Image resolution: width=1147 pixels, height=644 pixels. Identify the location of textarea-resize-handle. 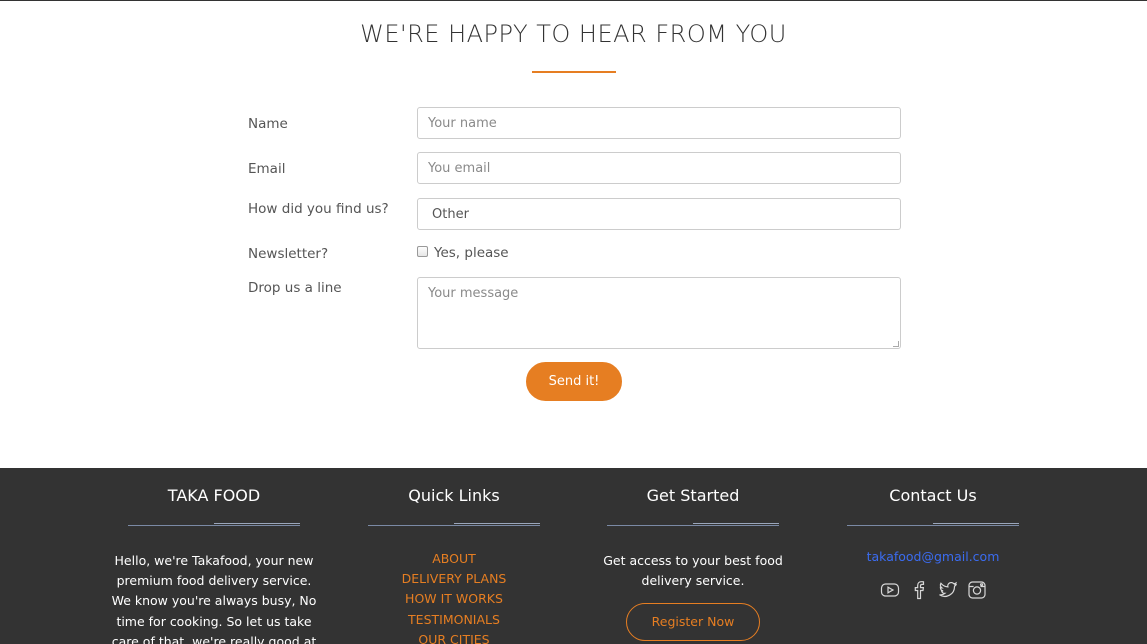
(896, 344).